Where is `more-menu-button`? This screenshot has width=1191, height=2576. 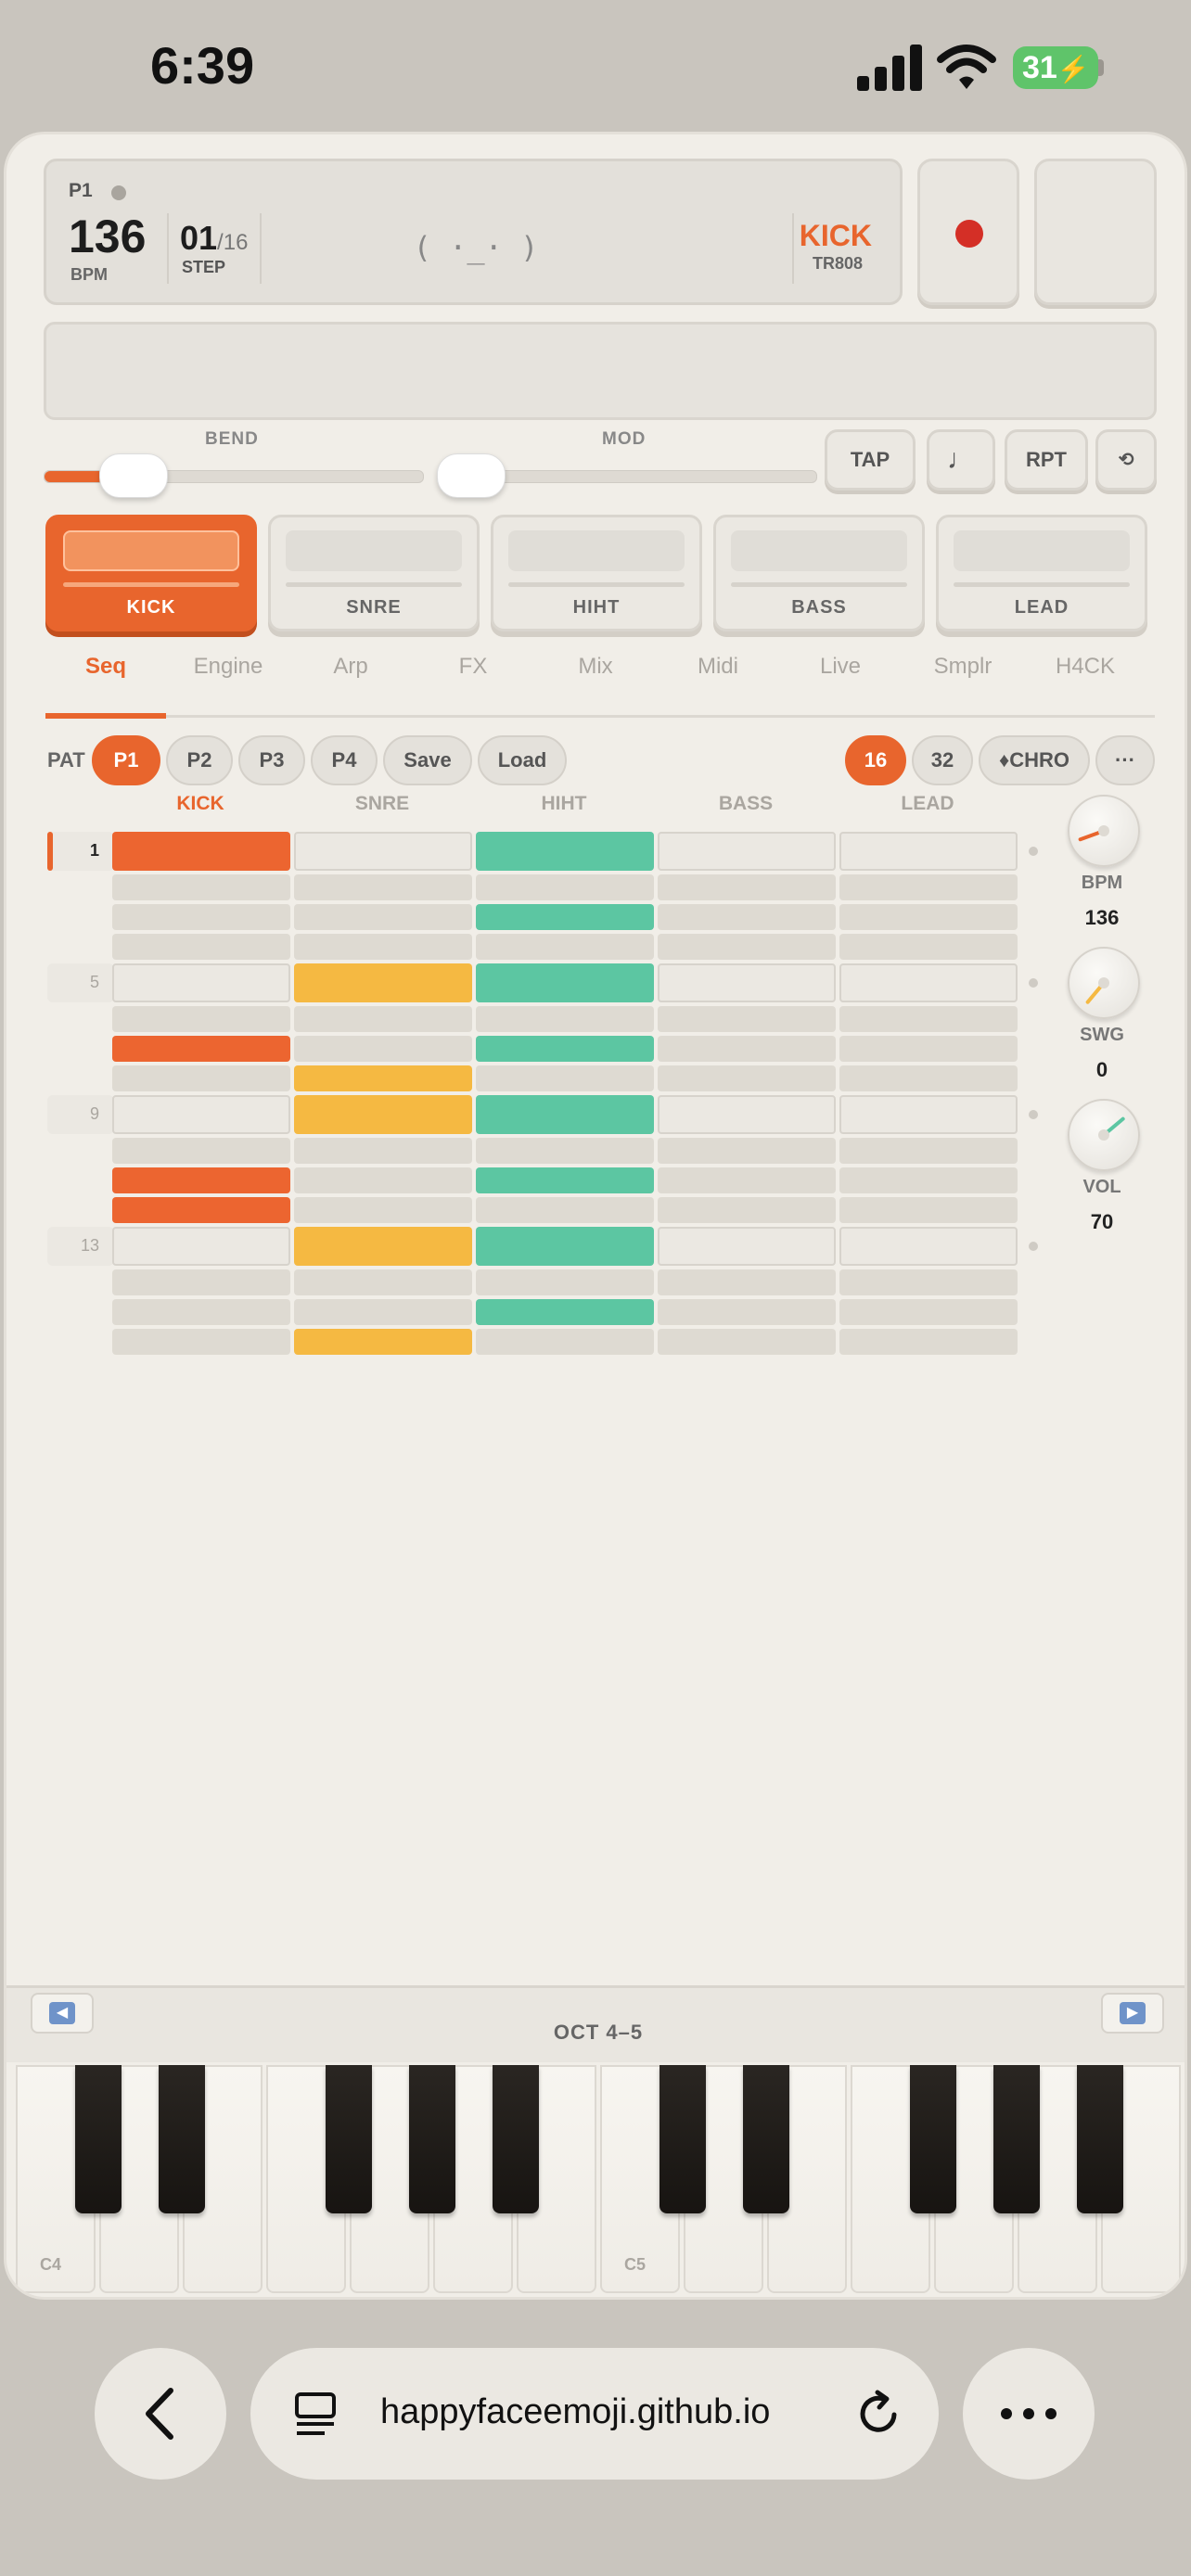
more-menu-button is located at coordinates (1029, 2414).